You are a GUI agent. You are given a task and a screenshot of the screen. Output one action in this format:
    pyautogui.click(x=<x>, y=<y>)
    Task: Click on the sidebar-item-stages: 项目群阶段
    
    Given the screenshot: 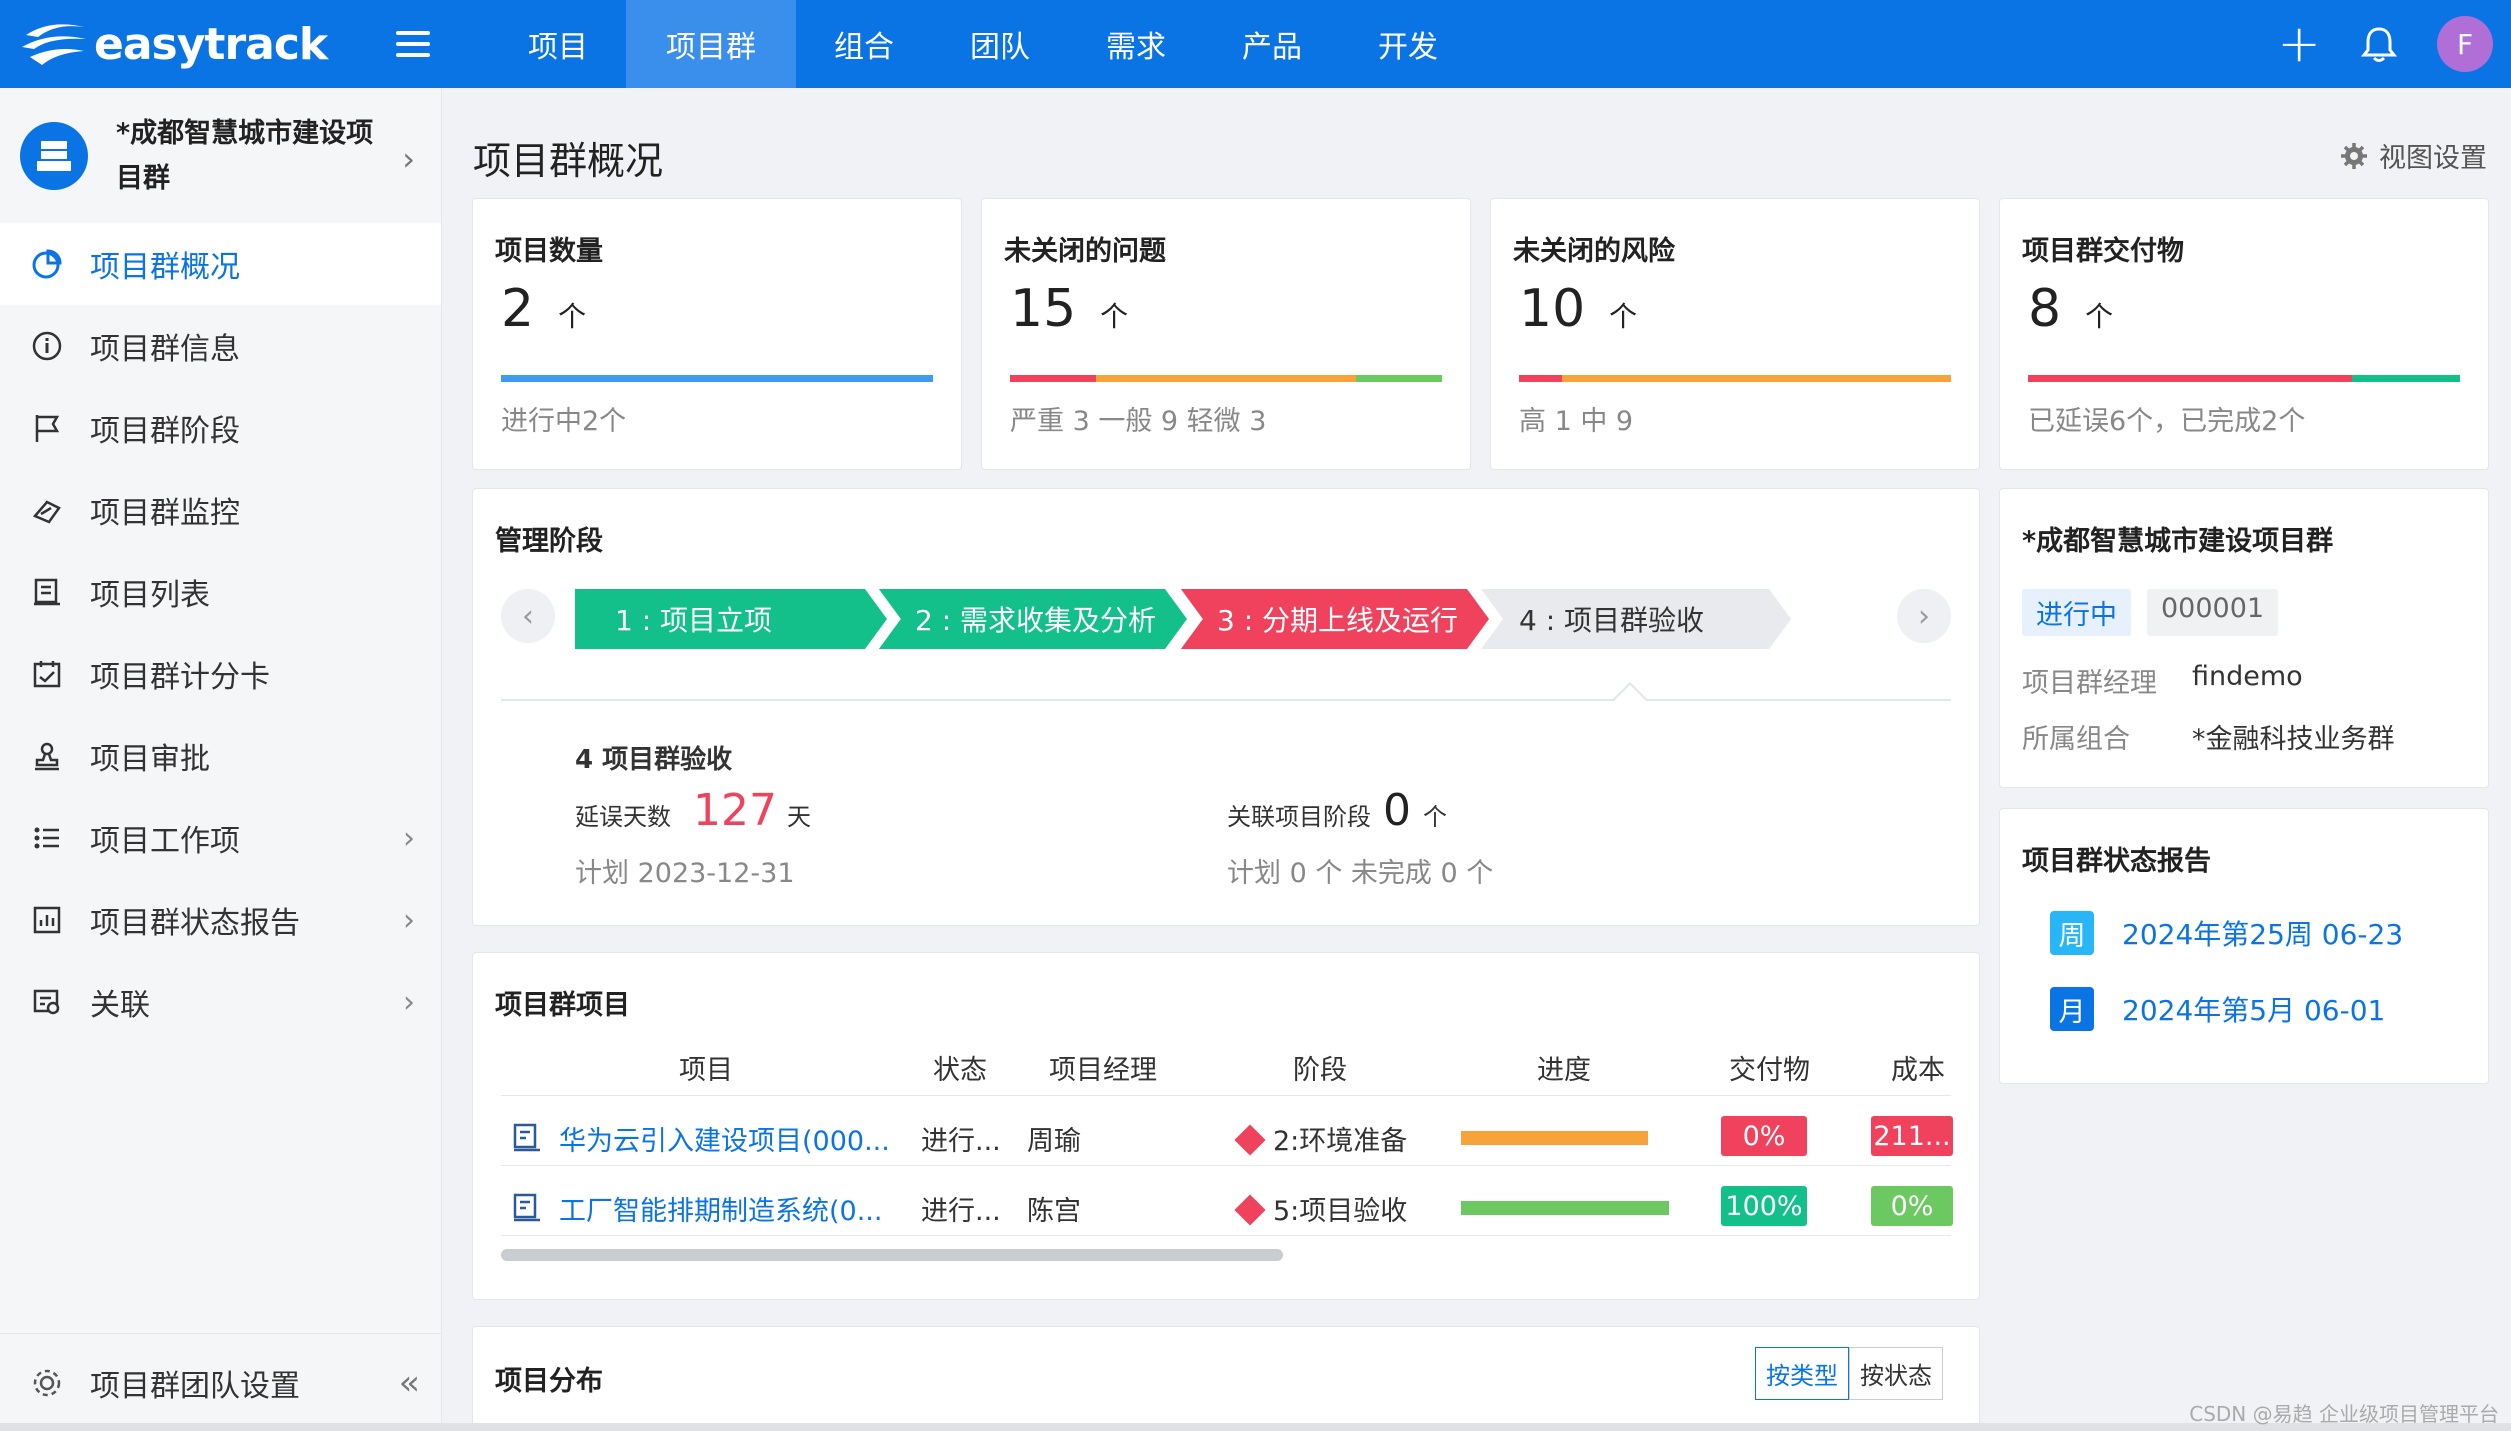 What is the action you would take?
    pyautogui.click(x=220, y=428)
    